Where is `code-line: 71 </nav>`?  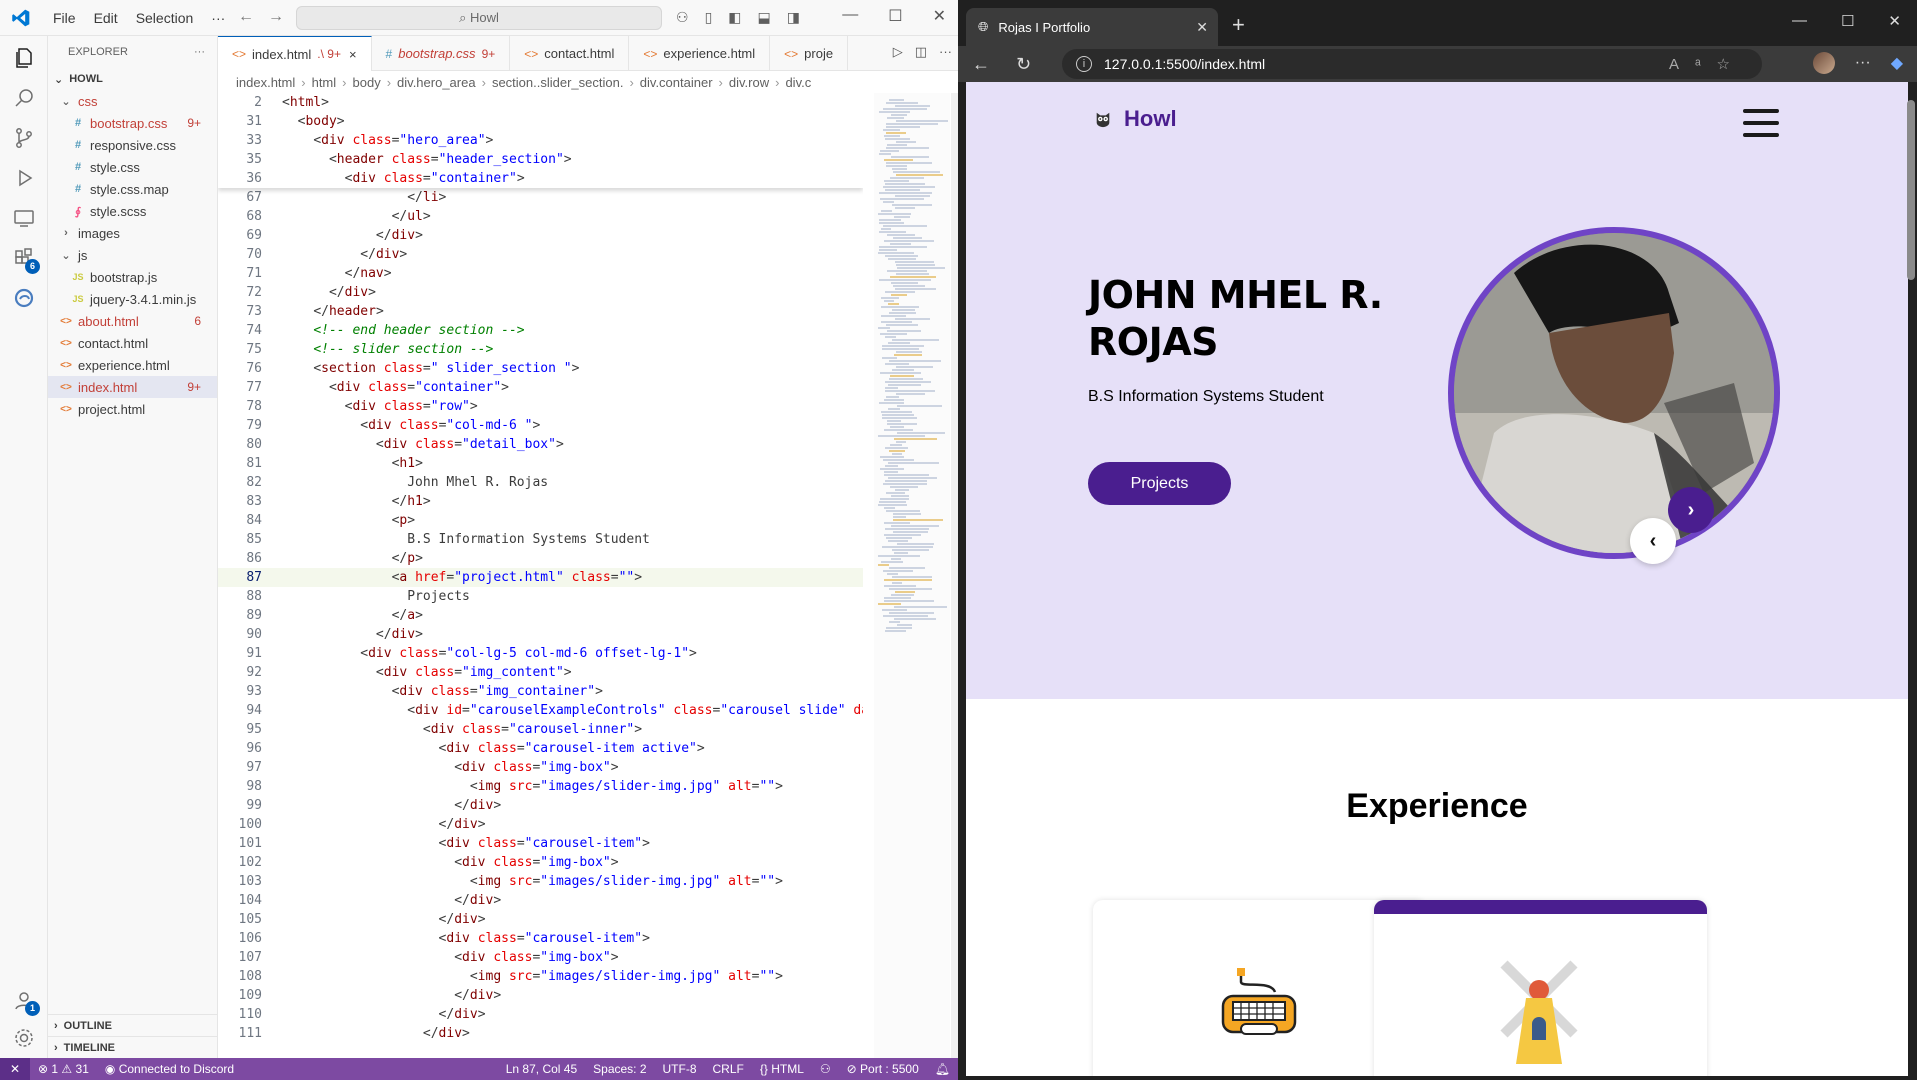 code-line: 71 </nav> is located at coordinates (540, 273).